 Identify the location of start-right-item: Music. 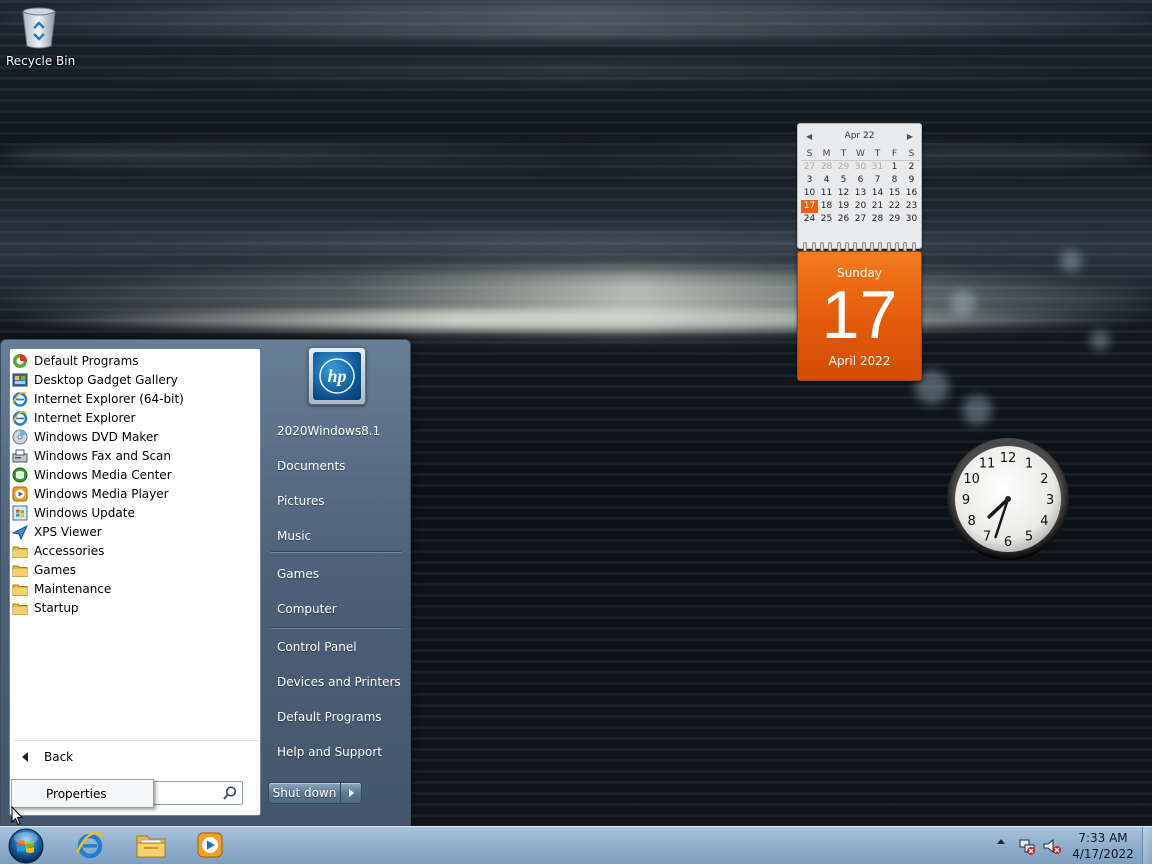
(336, 536).